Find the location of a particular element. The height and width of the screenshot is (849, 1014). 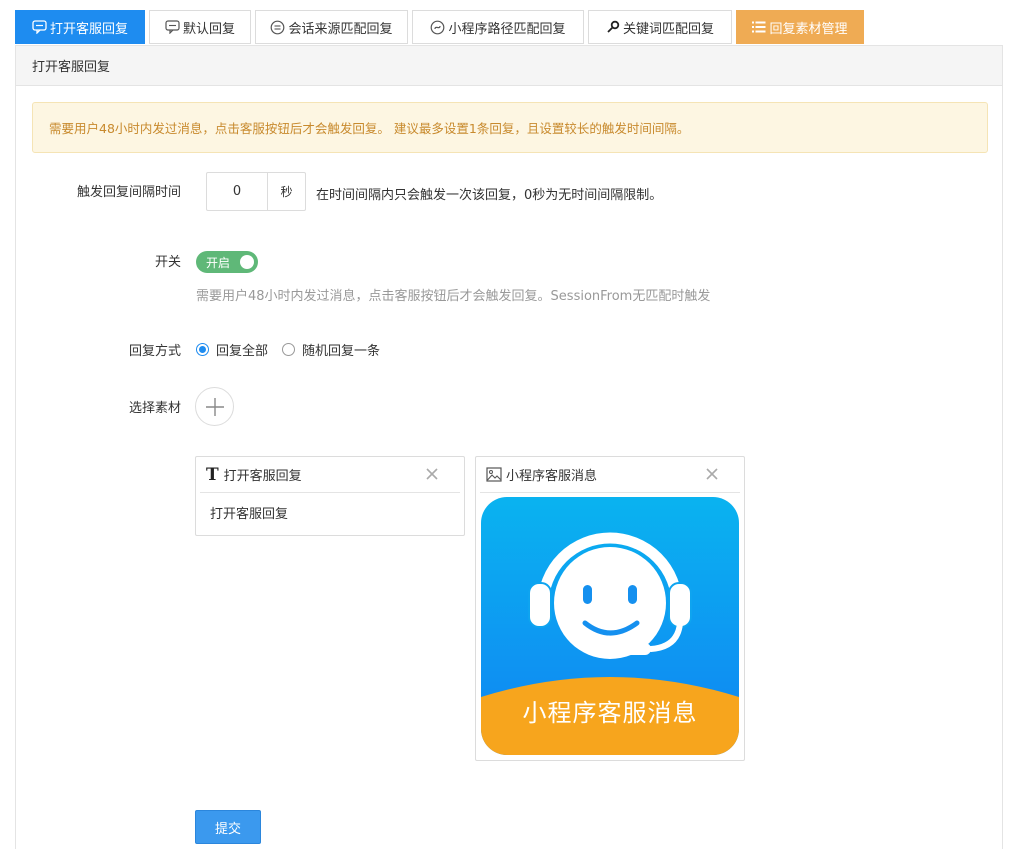

interval-input-group: 秒 is located at coordinates (256, 191).